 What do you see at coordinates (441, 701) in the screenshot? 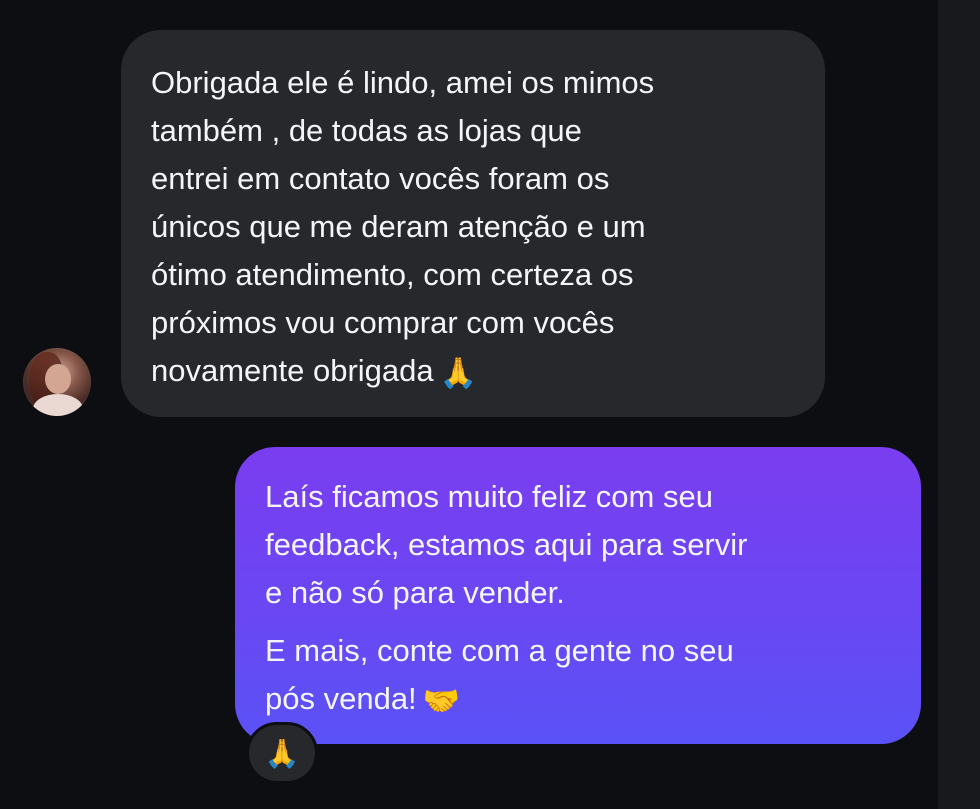
I see `handshake-icon: 🤝` at bounding box center [441, 701].